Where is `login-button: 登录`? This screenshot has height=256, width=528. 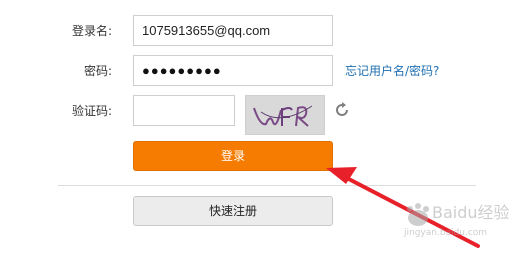 login-button: 登录 is located at coordinates (233, 156).